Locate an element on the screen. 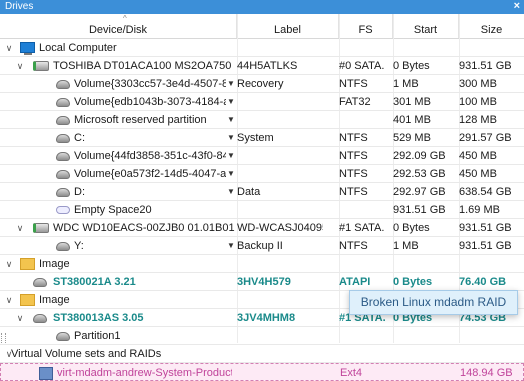  col-fs-header: FS is located at coordinates (366, 26).